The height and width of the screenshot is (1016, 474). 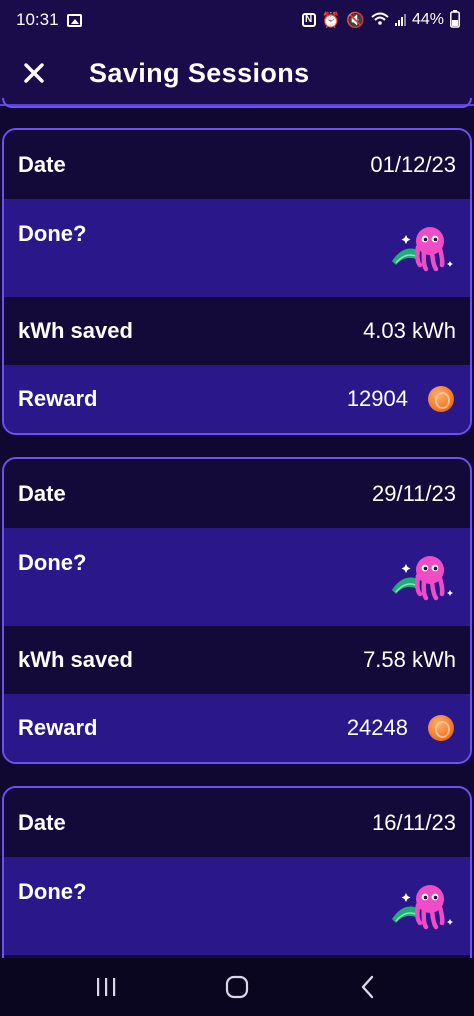 What do you see at coordinates (237, 20) in the screenshot?
I see `status-bar: 10:31 N ⏰ 🔇 44%` at bounding box center [237, 20].